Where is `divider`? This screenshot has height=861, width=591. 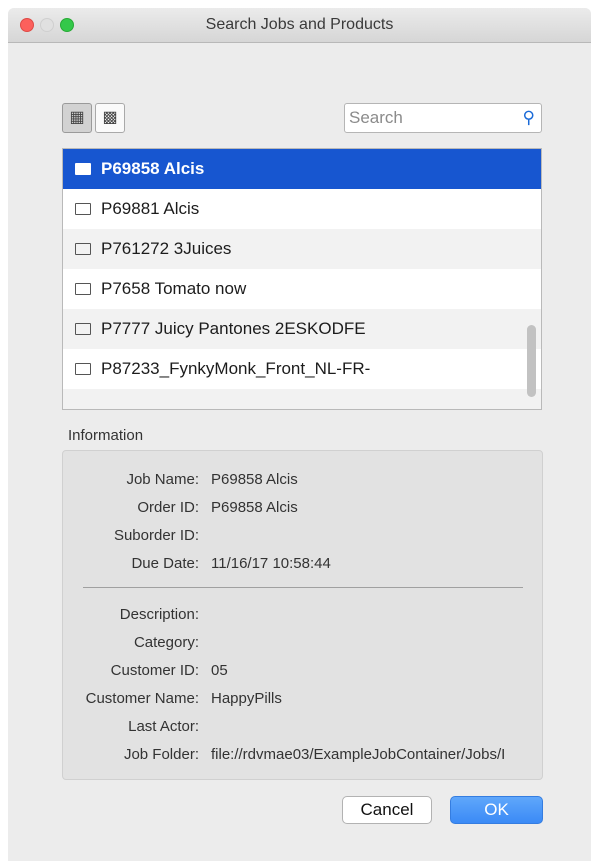
divider is located at coordinates (303, 587).